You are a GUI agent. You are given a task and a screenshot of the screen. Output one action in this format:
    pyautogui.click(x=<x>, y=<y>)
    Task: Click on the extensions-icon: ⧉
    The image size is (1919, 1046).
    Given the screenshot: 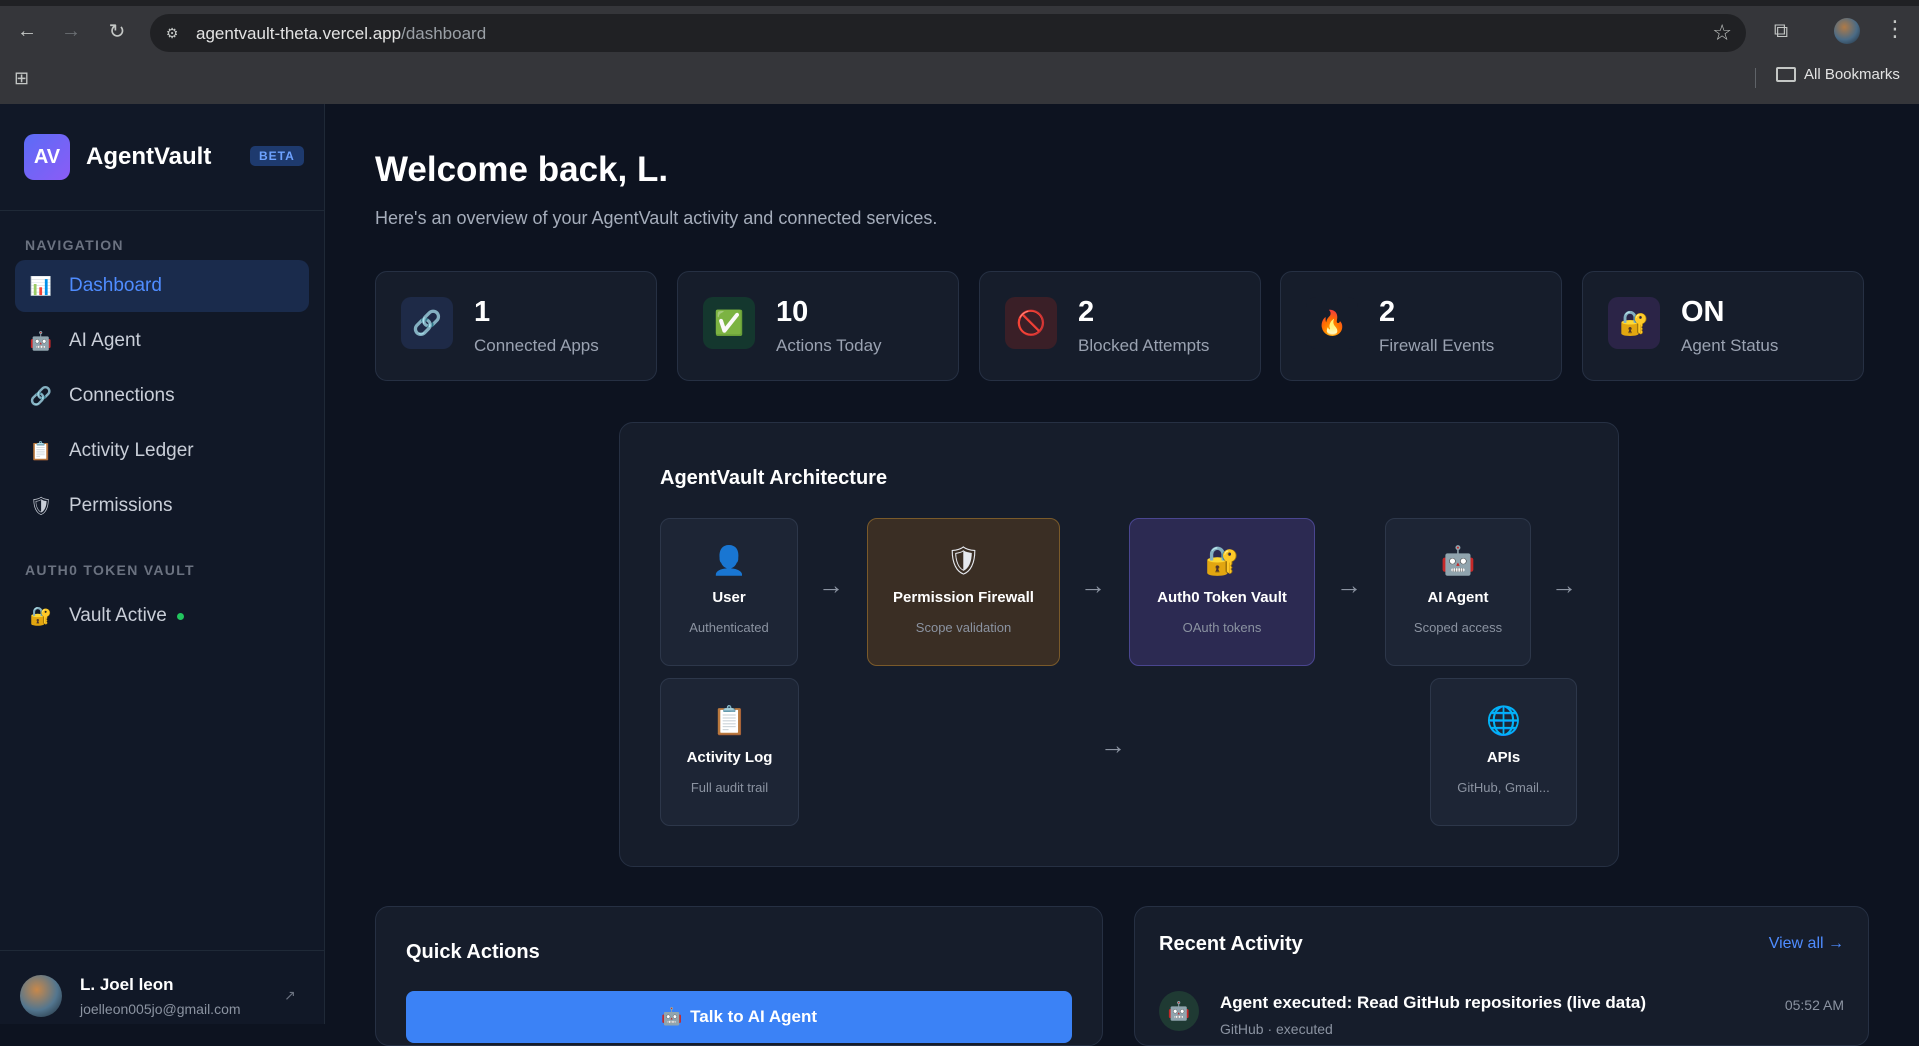 What is the action you would take?
    pyautogui.click(x=1781, y=31)
    